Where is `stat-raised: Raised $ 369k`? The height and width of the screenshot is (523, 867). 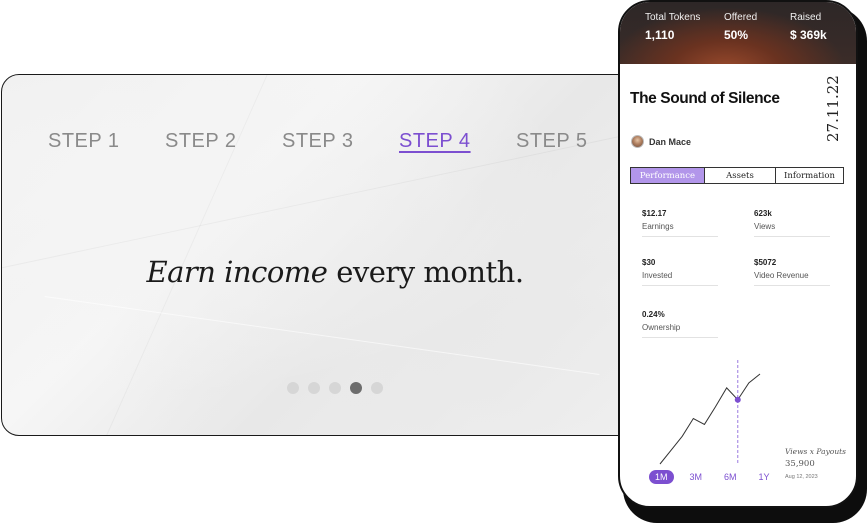
stat-raised: Raised $ 369k is located at coordinates (808, 27).